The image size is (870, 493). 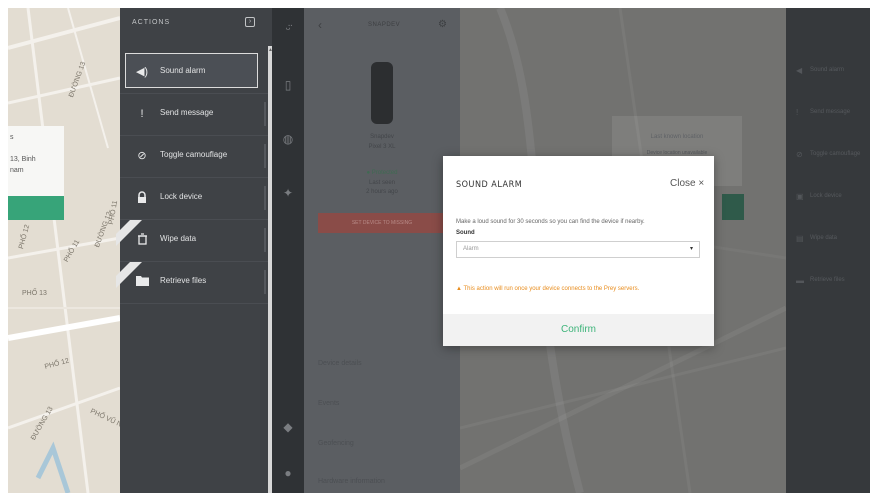 I want to click on device-name: SNAPDEV, so click(x=384, y=25).